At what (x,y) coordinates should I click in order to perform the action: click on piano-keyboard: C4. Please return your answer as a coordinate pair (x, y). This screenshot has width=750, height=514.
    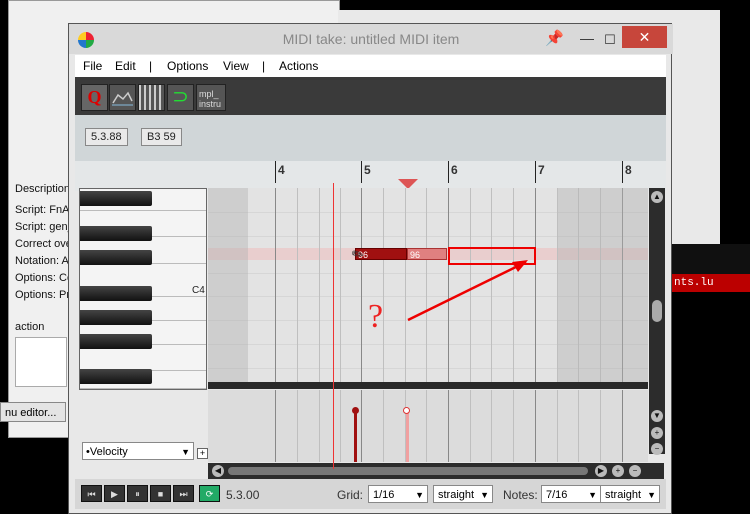
    Looking at the image, I should click on (143, 289).